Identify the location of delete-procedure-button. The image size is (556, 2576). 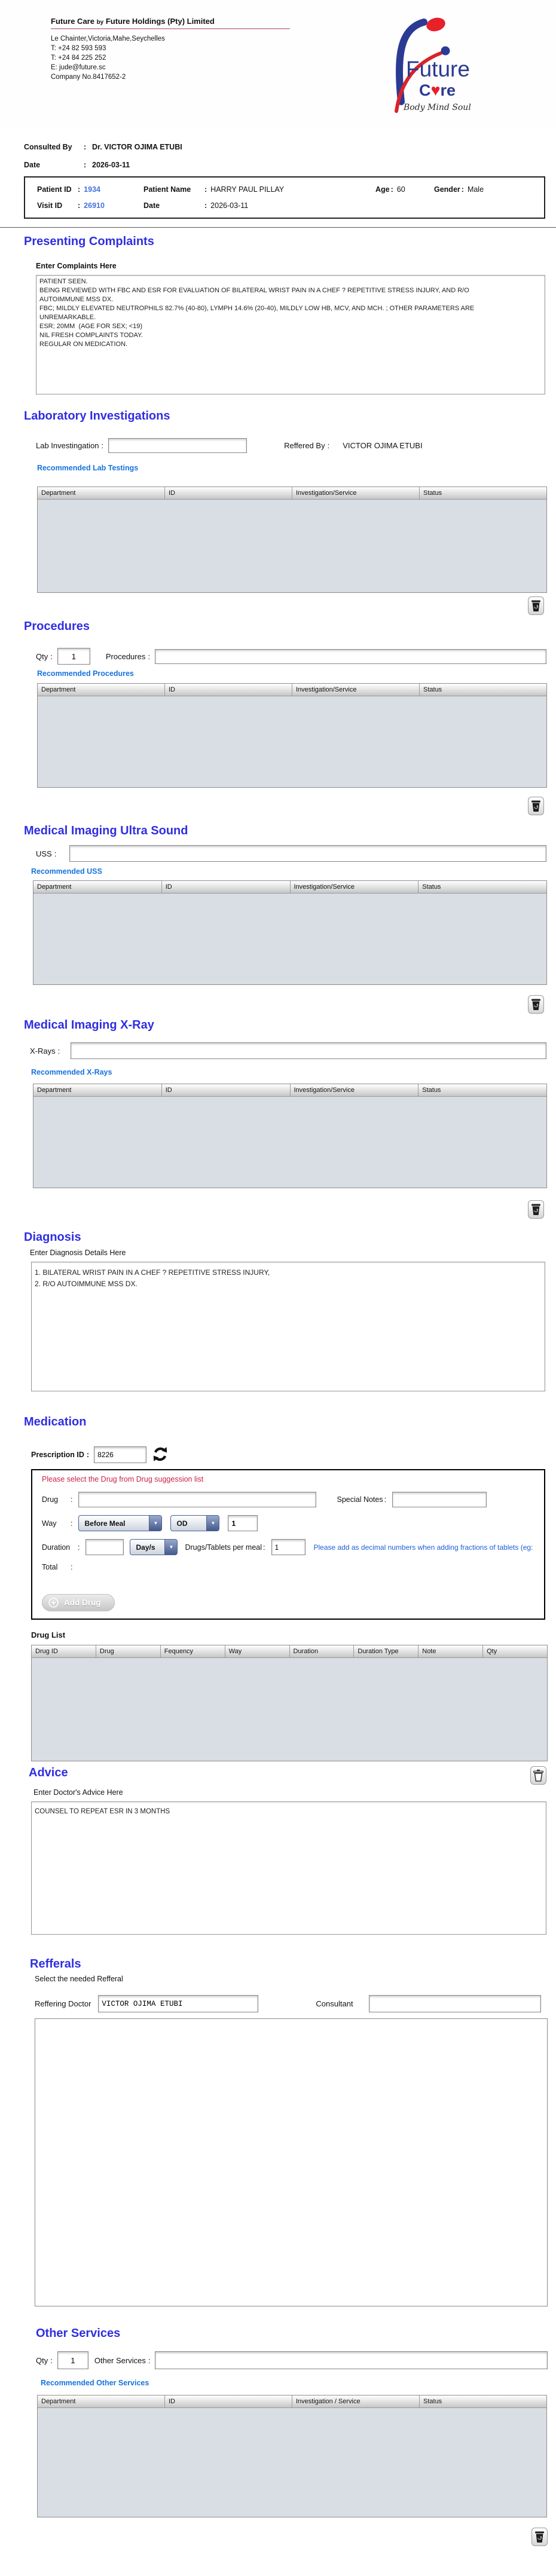
(536, 806).